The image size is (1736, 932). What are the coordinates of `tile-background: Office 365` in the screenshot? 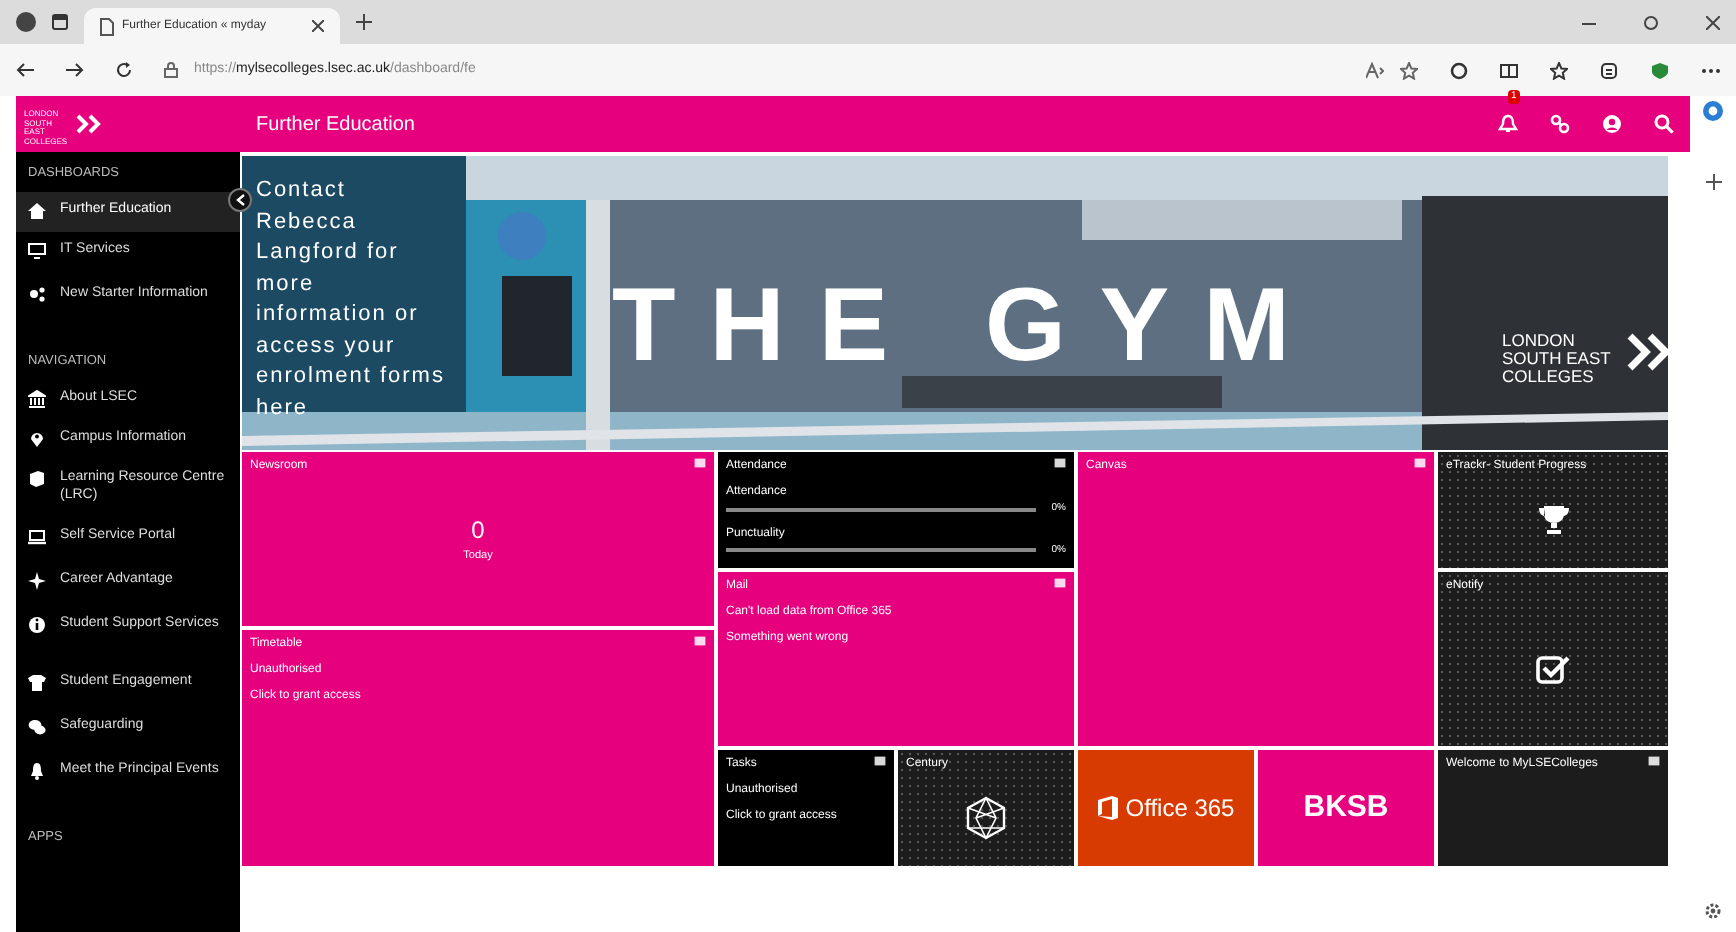 It's located at (1166, 808).